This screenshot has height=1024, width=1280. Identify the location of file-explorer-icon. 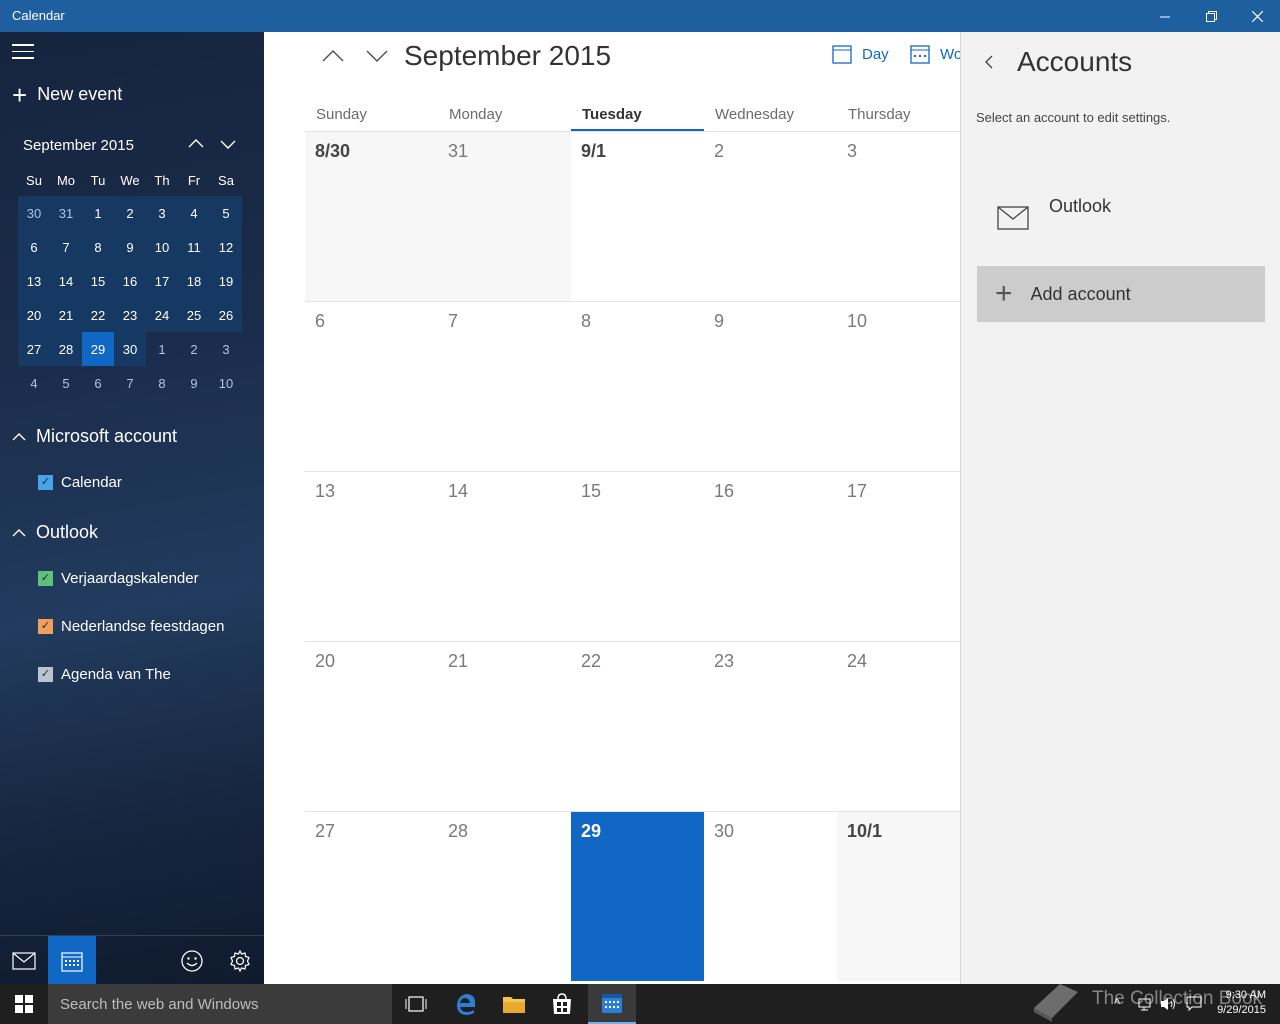
(514, 1004).